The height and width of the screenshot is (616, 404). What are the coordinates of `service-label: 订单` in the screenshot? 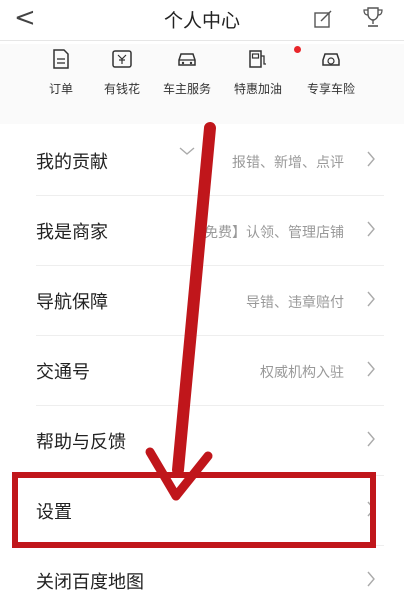 It's located at (60, 89).